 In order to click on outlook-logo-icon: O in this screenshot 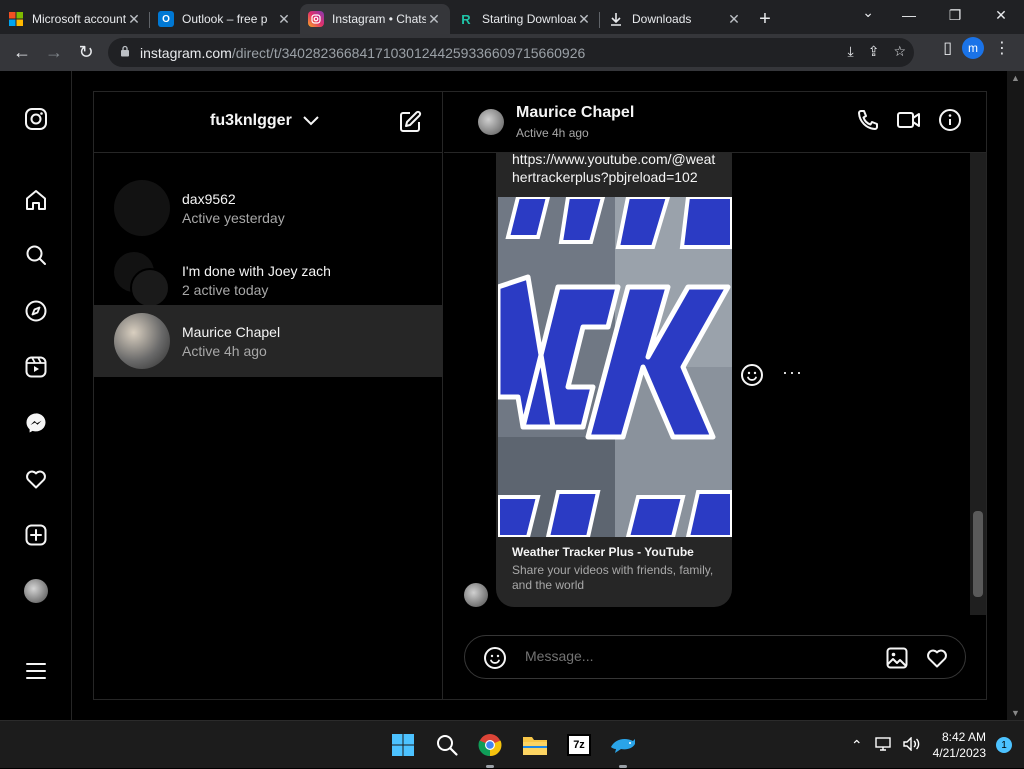, I will do `click(166, 19)`.